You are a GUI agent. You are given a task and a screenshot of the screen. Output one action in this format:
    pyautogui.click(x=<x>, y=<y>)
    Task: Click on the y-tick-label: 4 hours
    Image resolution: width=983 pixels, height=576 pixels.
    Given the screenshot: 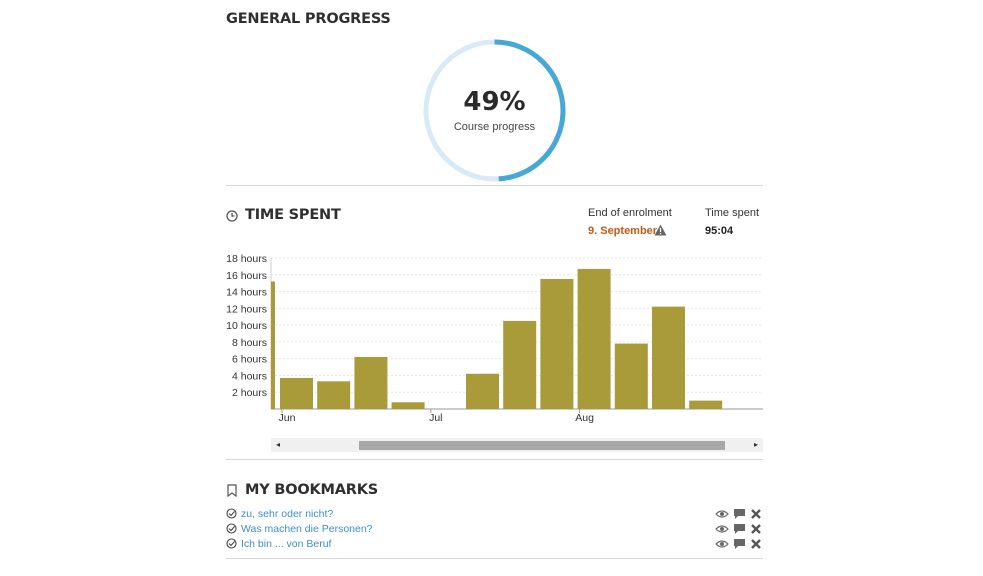 What is the action you would take?
    pyautogui.click(x=249, y=376)
    